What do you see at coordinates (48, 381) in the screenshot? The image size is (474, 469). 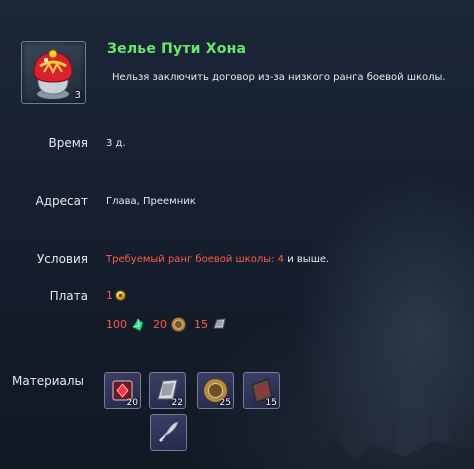 I see `materials-label: Материалы` at bounding box center [48, 381].